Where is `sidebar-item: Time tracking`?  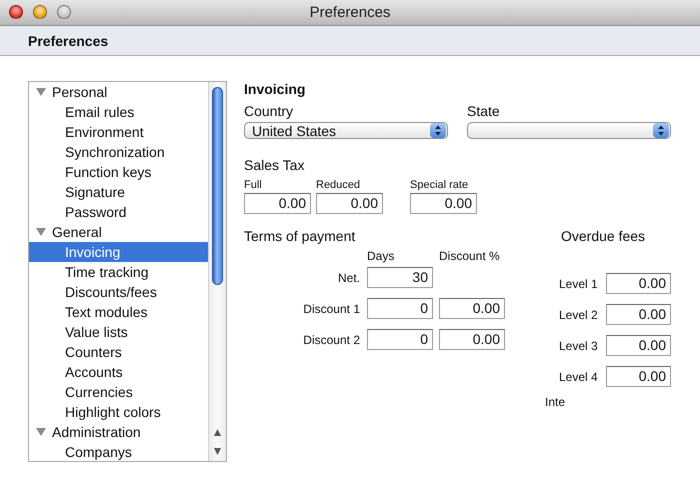 sidebar-item: Time tracking is located at coordinates (118, 272).